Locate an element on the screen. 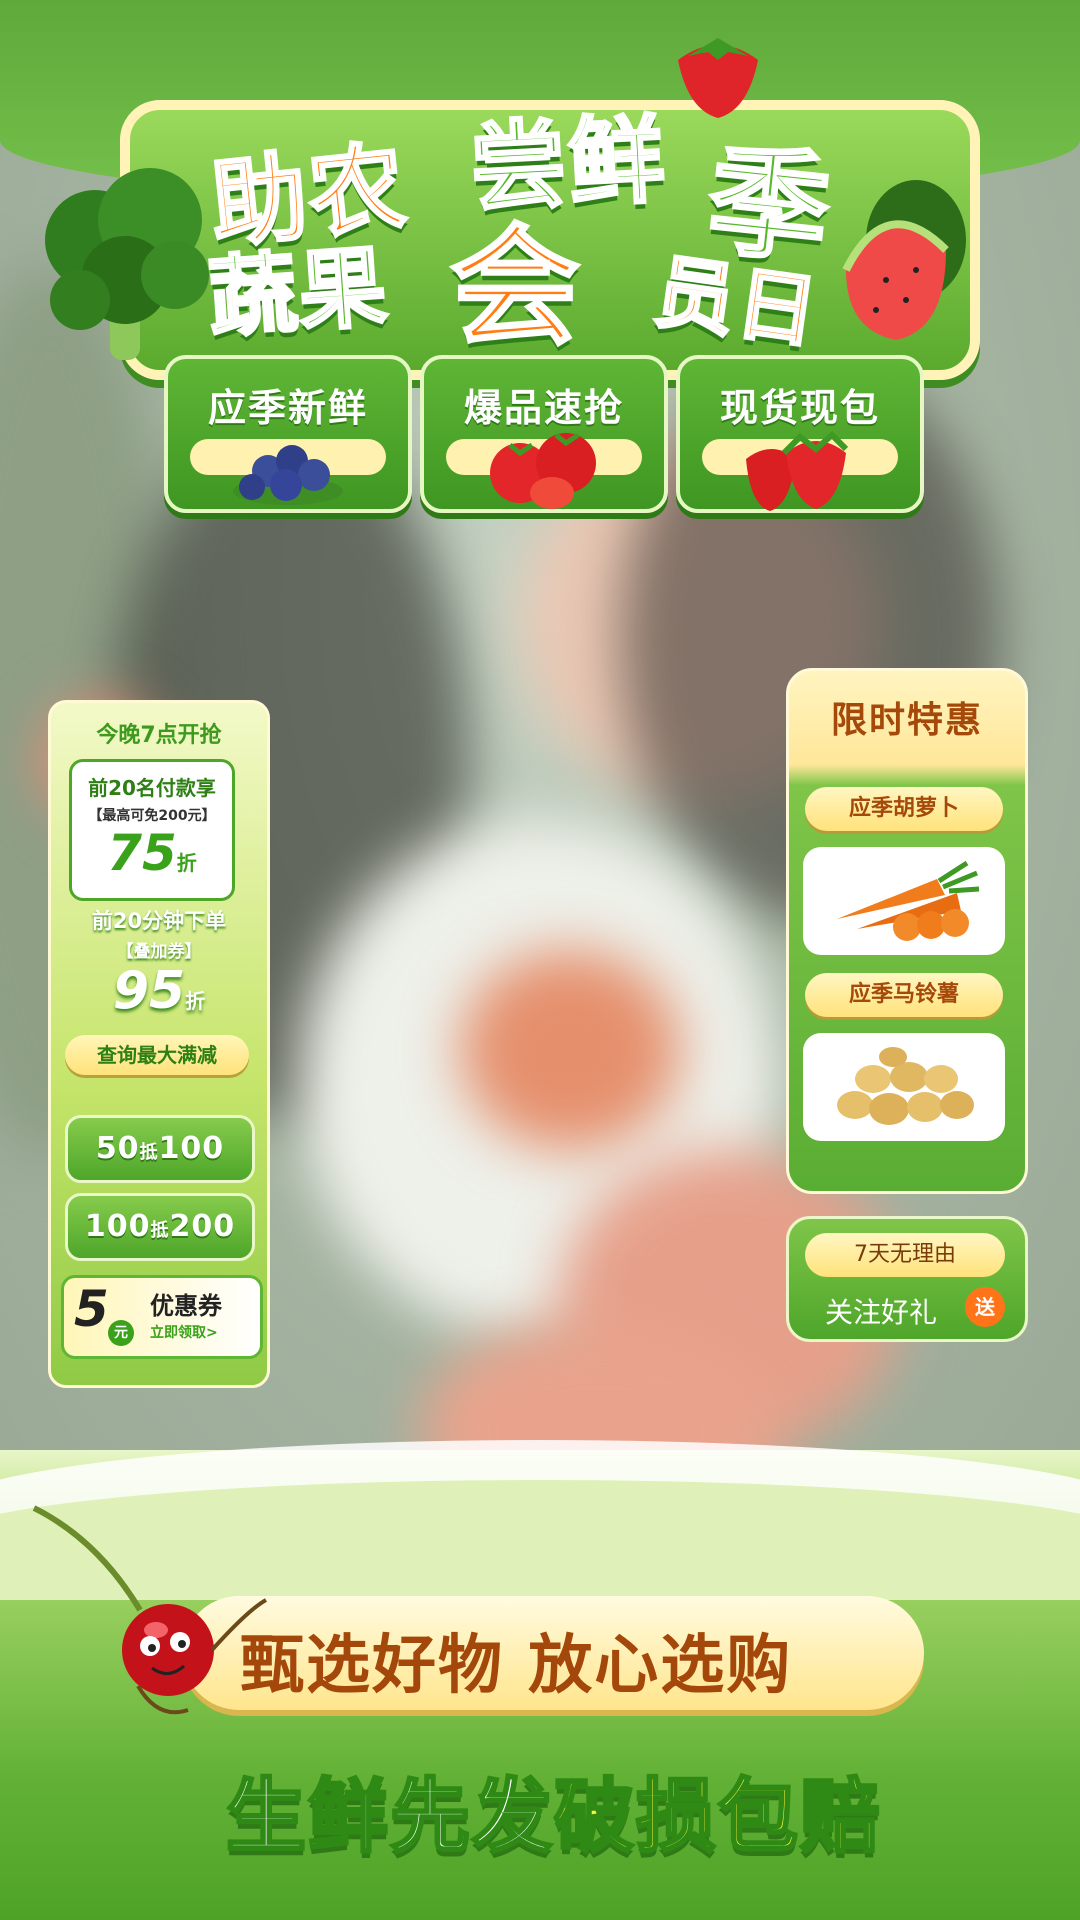 Image resolution: width=1080 pixels, height=1920 pixels. discount-value: 75折 is located at coordinates (152, 853).